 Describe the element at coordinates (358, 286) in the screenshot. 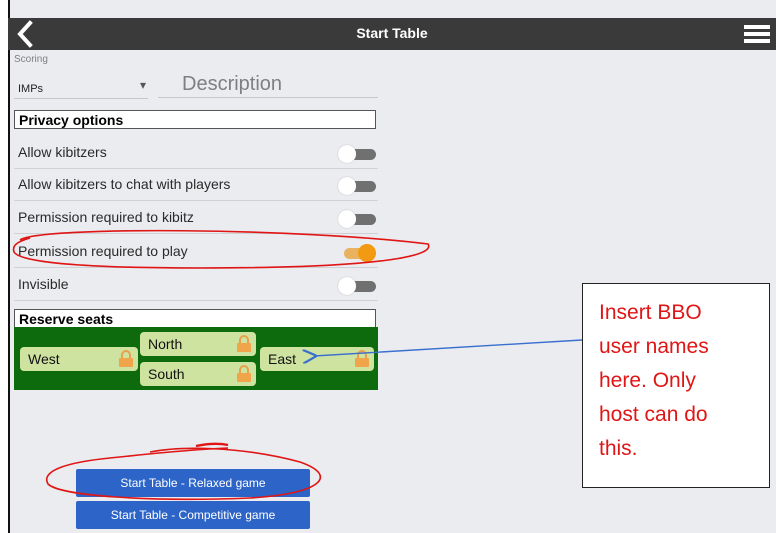

I see `invisible-toggle` at that location.